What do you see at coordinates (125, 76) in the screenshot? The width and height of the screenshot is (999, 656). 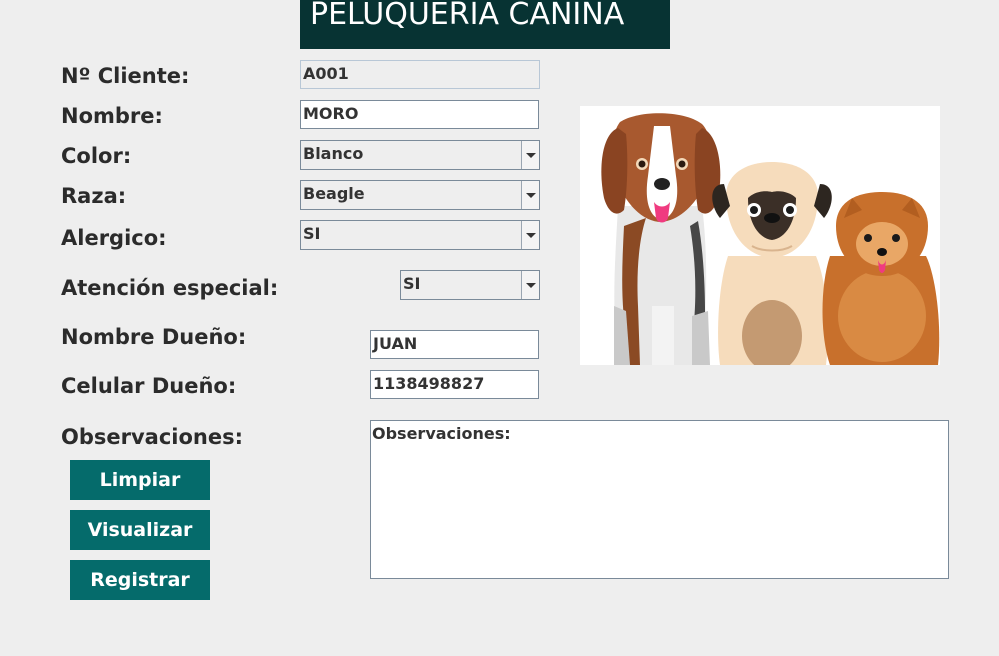 I see `label-cliente: Nº Cliente:` at bounding box center [125, 76].